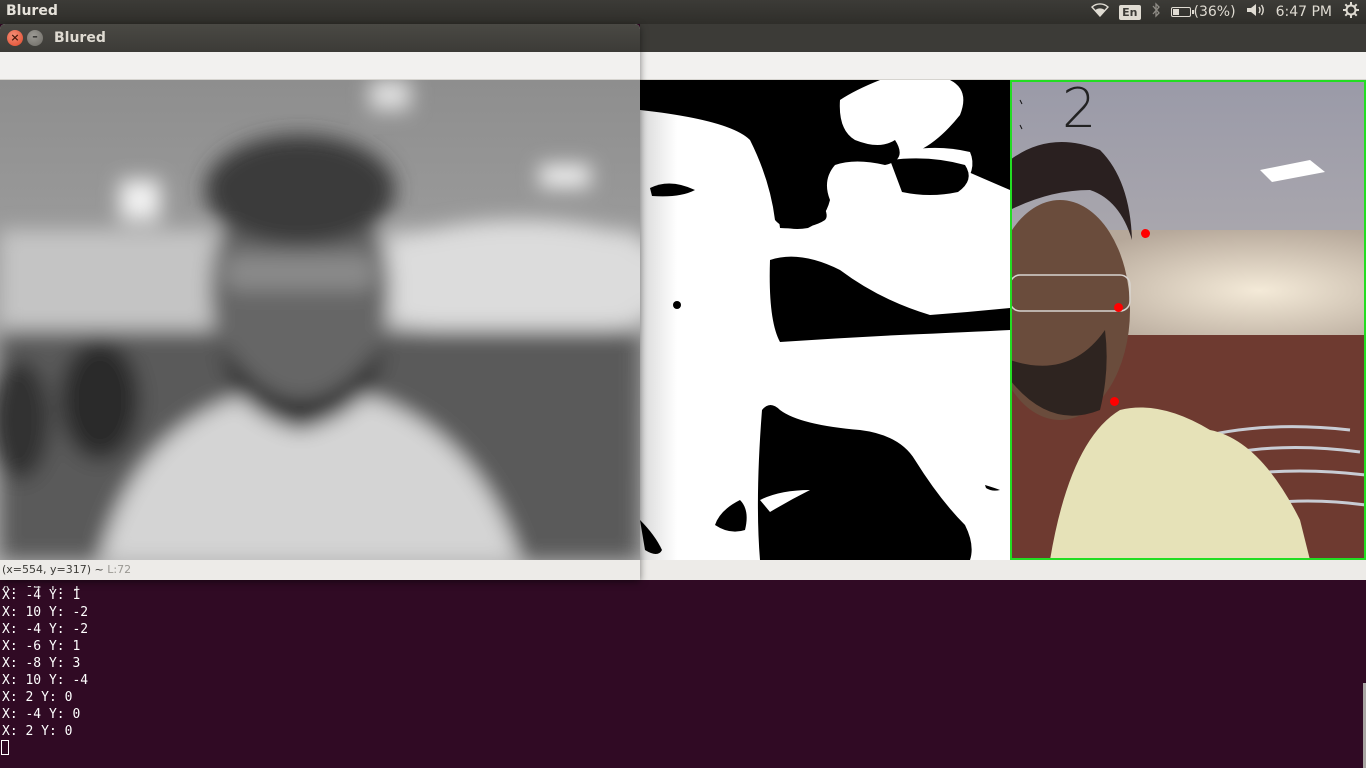 This screenshot has height=768, width=1366. What do you see at coordinates (1304, 12) in the screenshot?
I see `clock: 6:47 PM` at bounding box center [1304, 12].